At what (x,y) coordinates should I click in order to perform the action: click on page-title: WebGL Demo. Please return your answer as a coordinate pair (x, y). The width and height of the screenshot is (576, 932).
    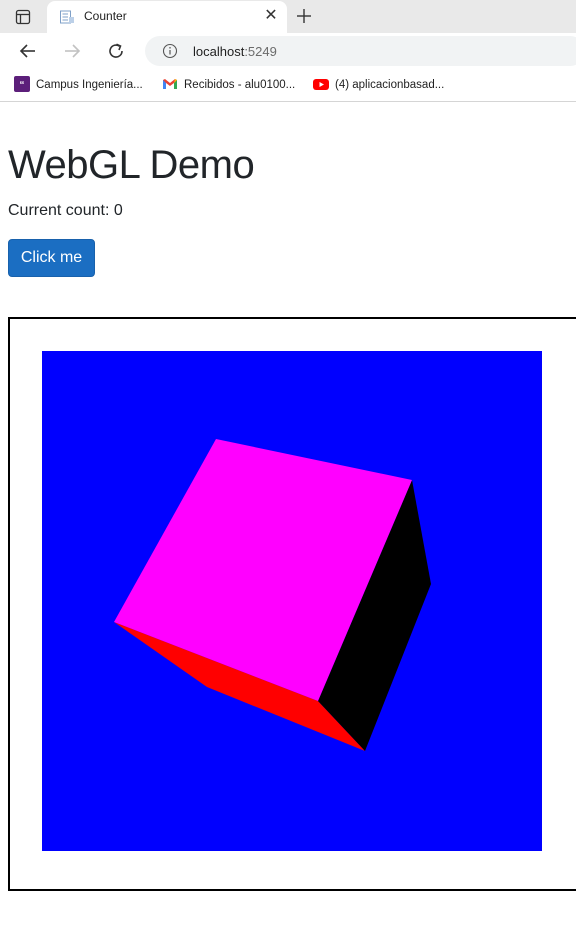
    Looking at the image, I should click on (131, 165).